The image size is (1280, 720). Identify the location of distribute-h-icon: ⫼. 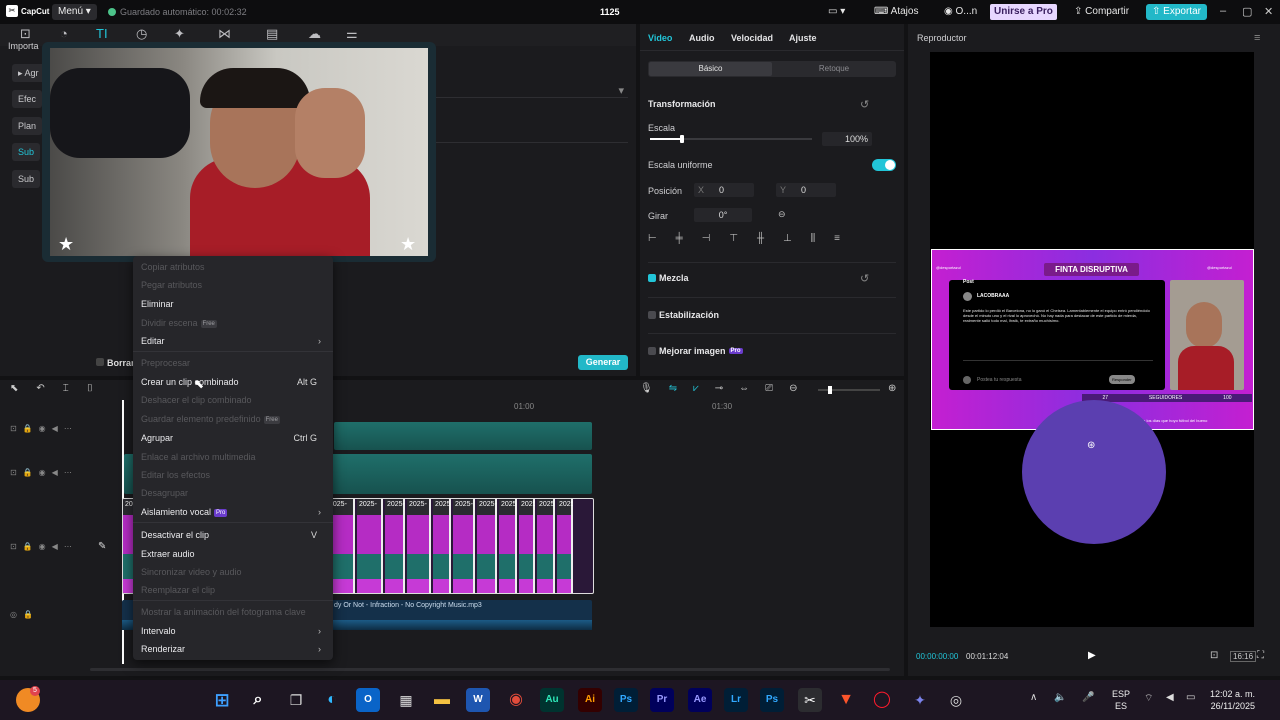
(813, 240).